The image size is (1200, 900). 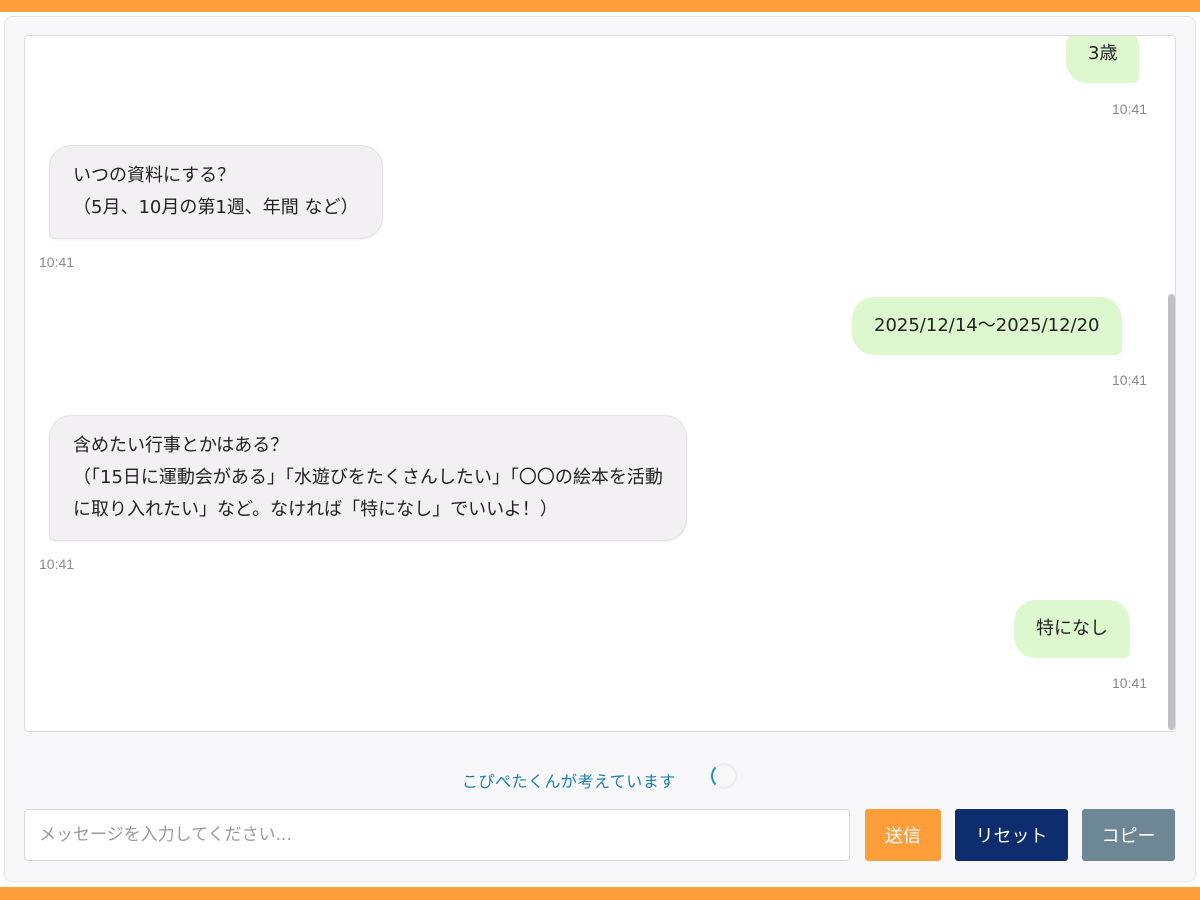 What do you see at coordinates (437, 835) in the screenshot?
I see `message-input` at bounding box center [437, 835].